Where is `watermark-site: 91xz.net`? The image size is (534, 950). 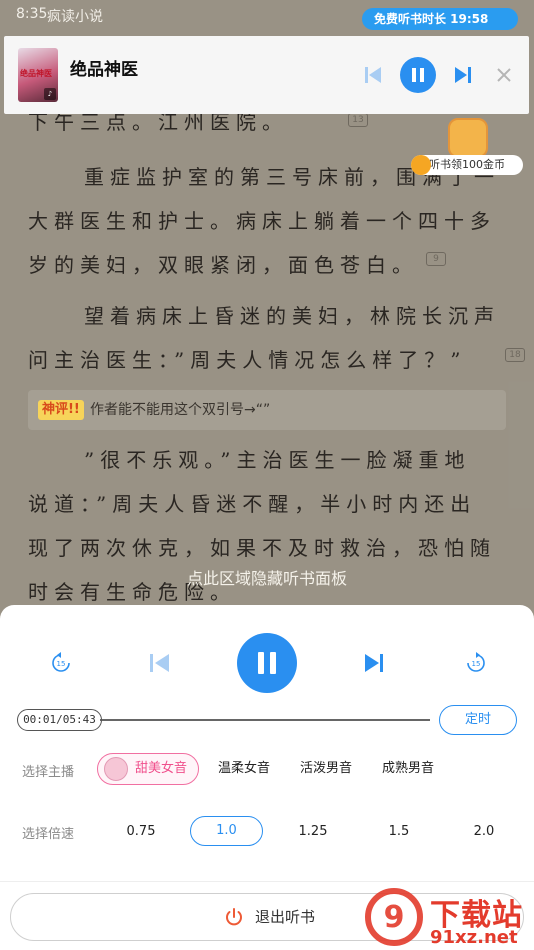
watermark-site: 91xz.net is located at coordinates (474, 937).